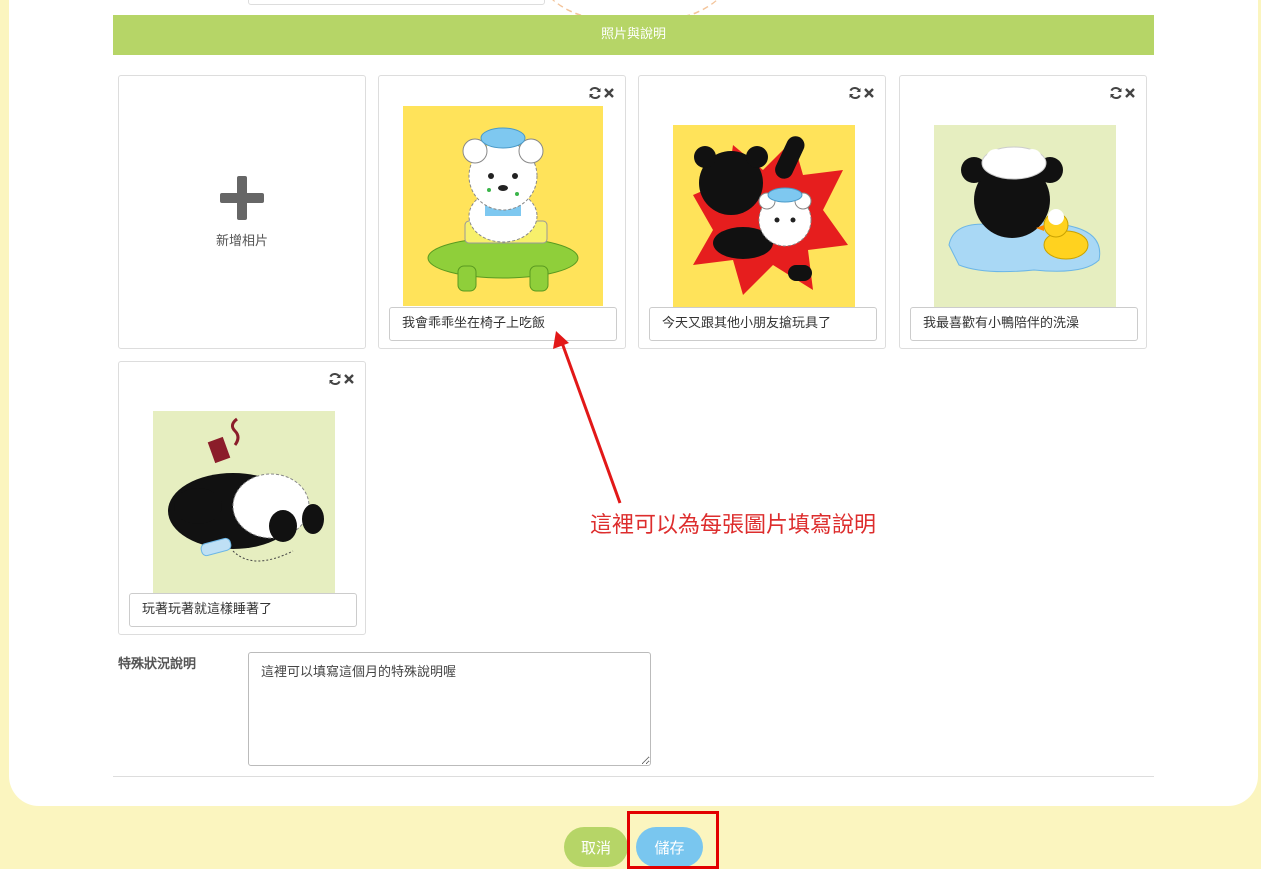 The image size is (1261, 869). Describe the element at coordinates (396, 2) in the screenshot. I see `upper-input-field` at that location.